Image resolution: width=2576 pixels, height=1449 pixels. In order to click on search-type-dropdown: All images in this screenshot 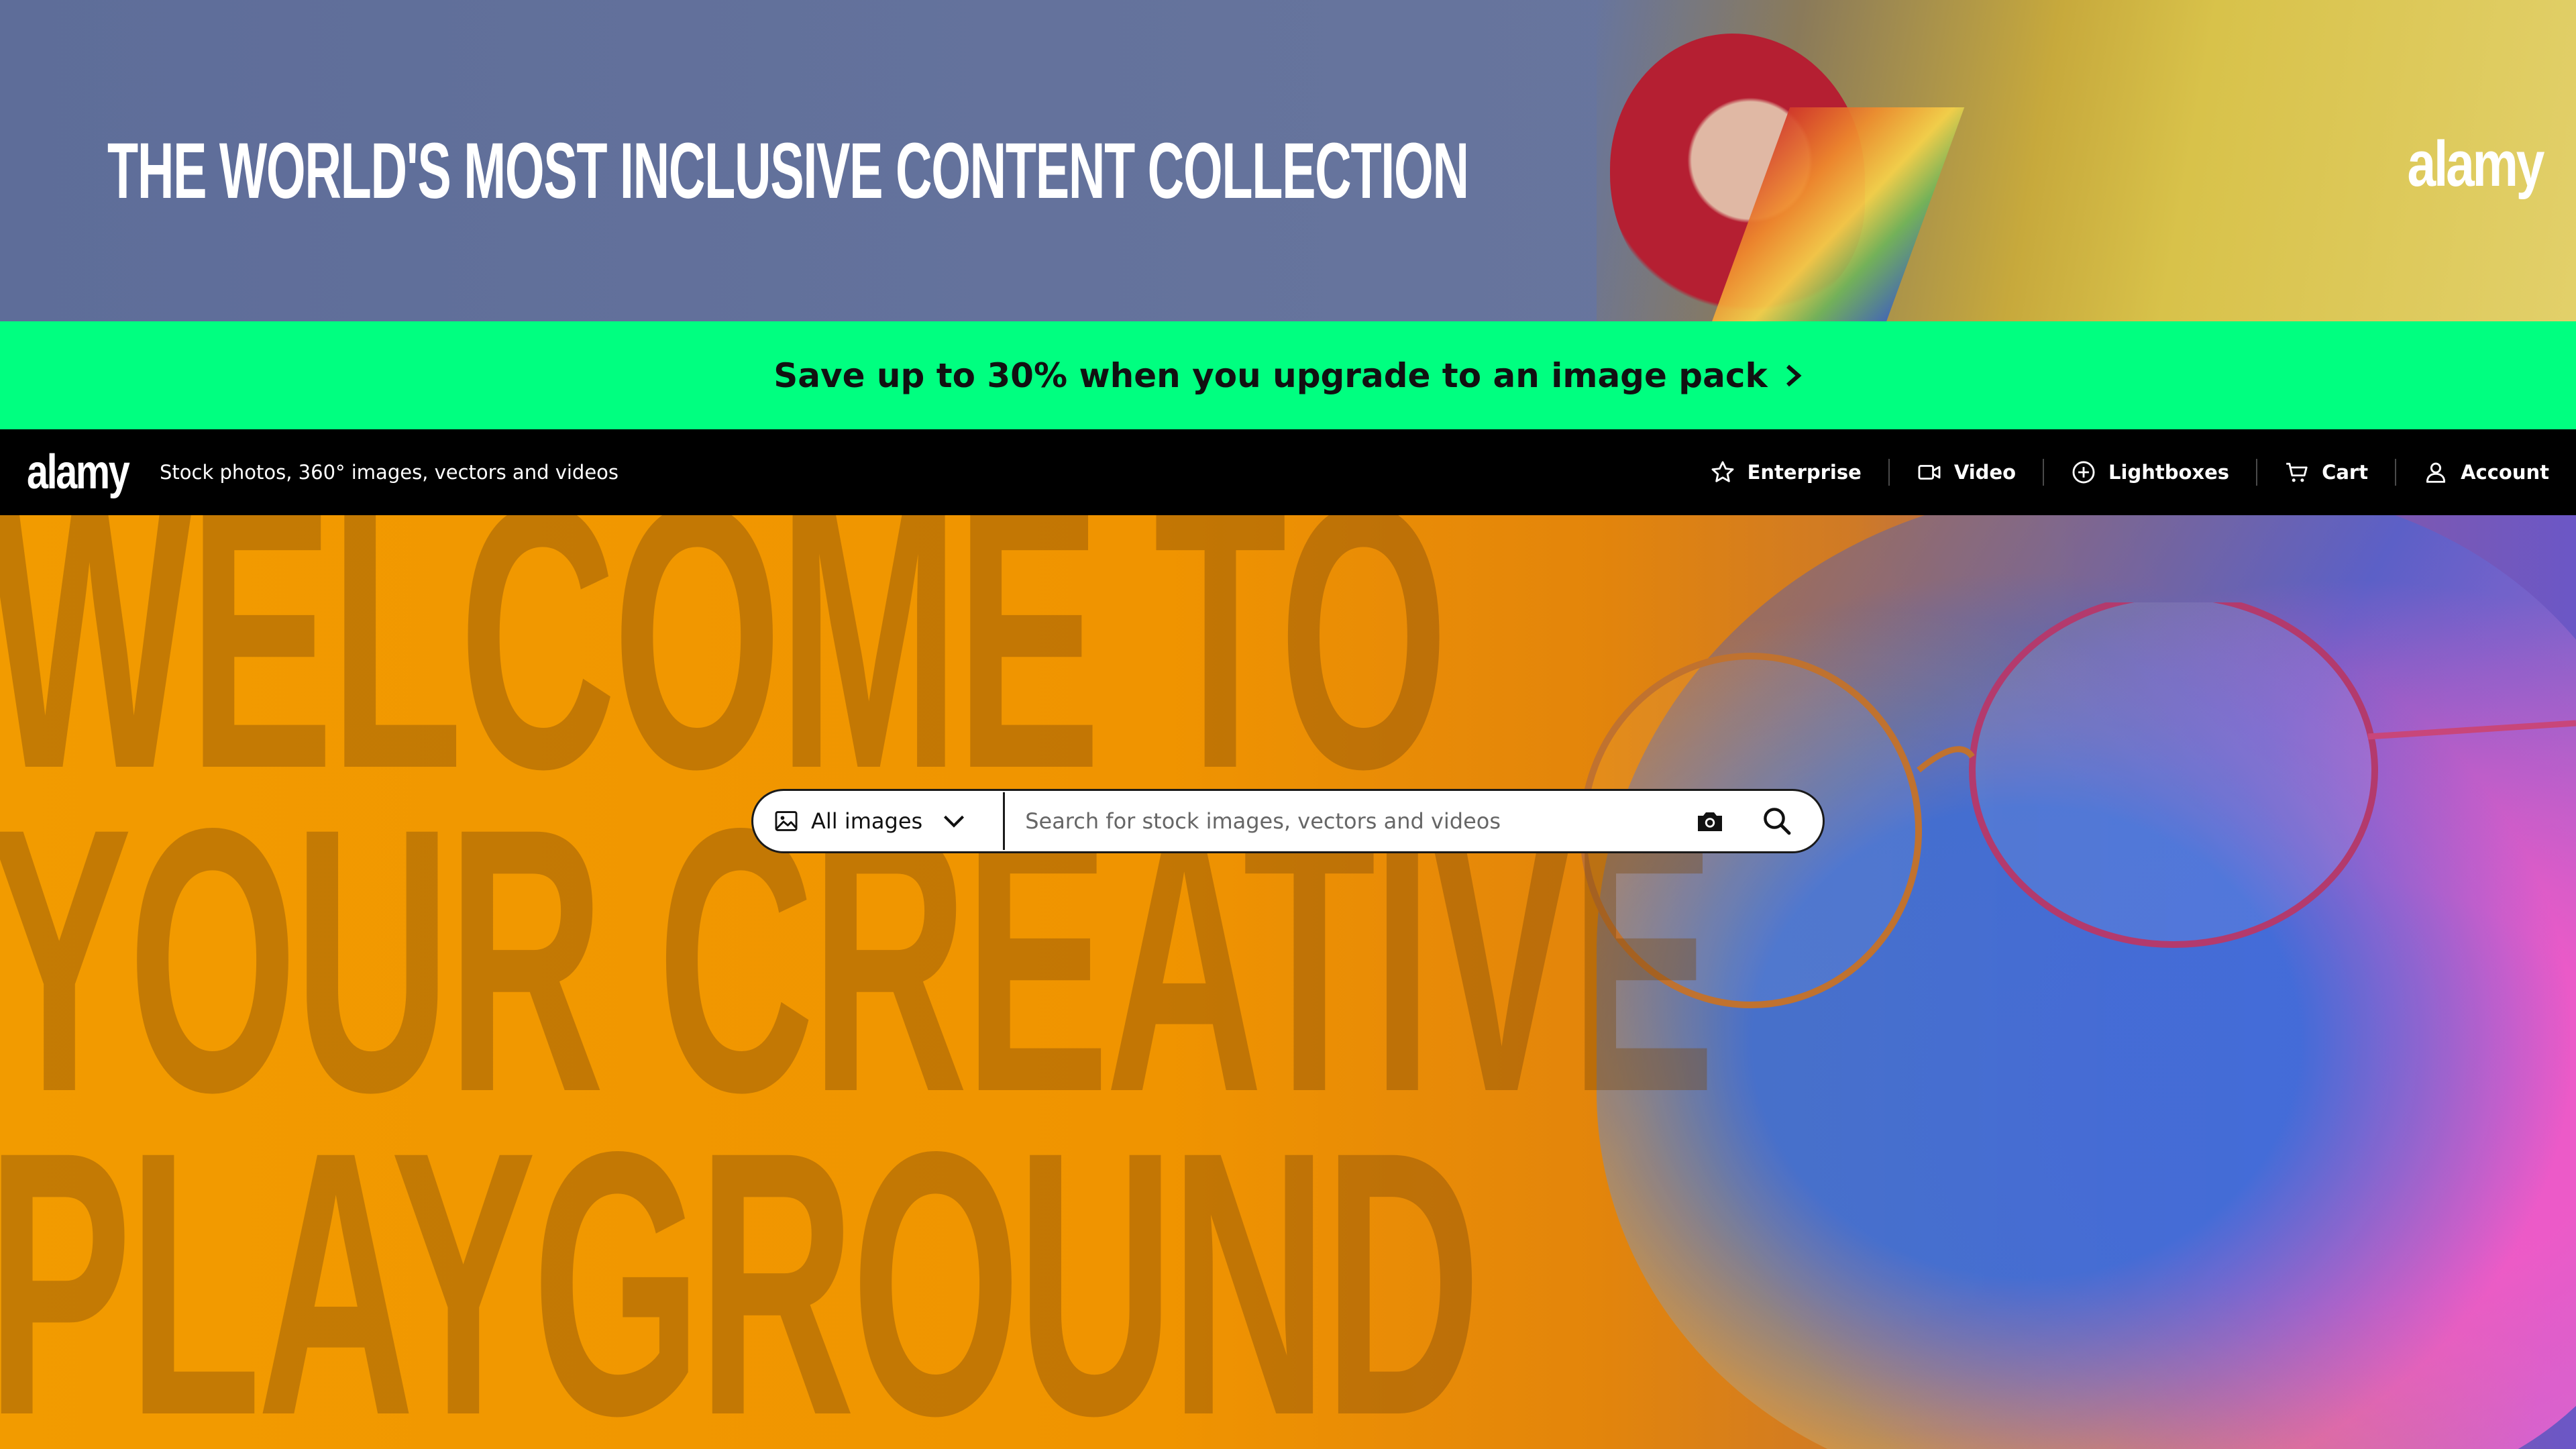, I will do `click(878, 821)`.